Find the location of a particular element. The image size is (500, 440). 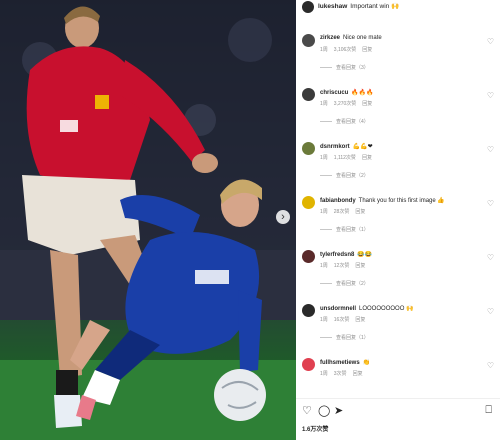

comment-like-count: 12次赞 is located at coordinates (342, 266).